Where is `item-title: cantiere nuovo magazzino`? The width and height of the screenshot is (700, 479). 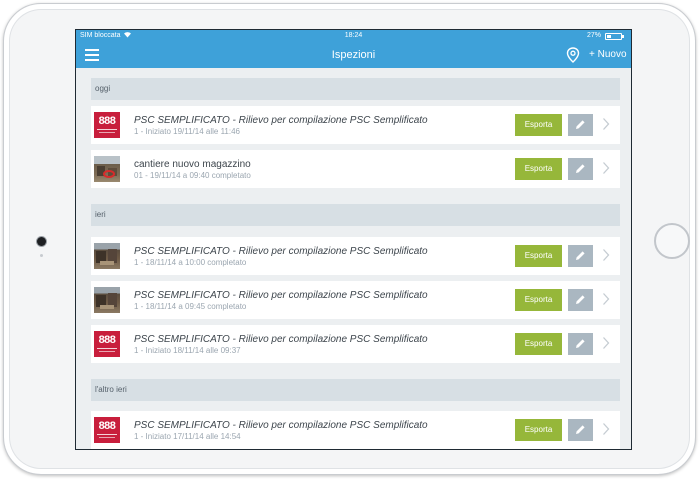
item-title: cantiere nuovo magazzino is located at coordinates (192, 164).